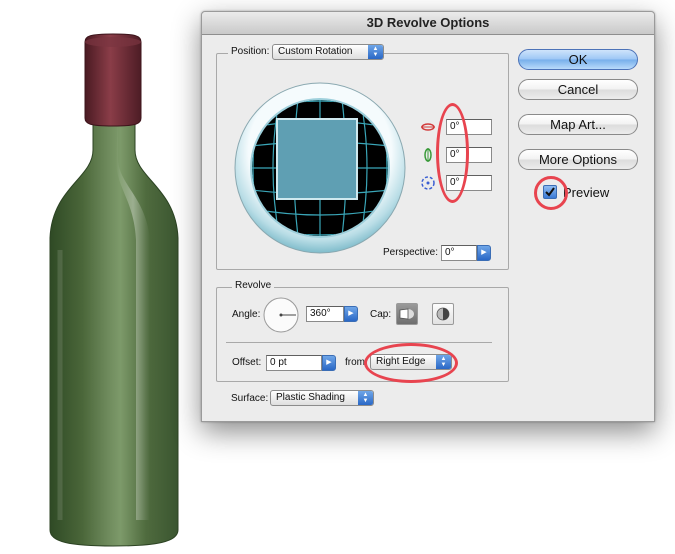  I want to click on revolve-legend: Revolve, so click(253, 286).